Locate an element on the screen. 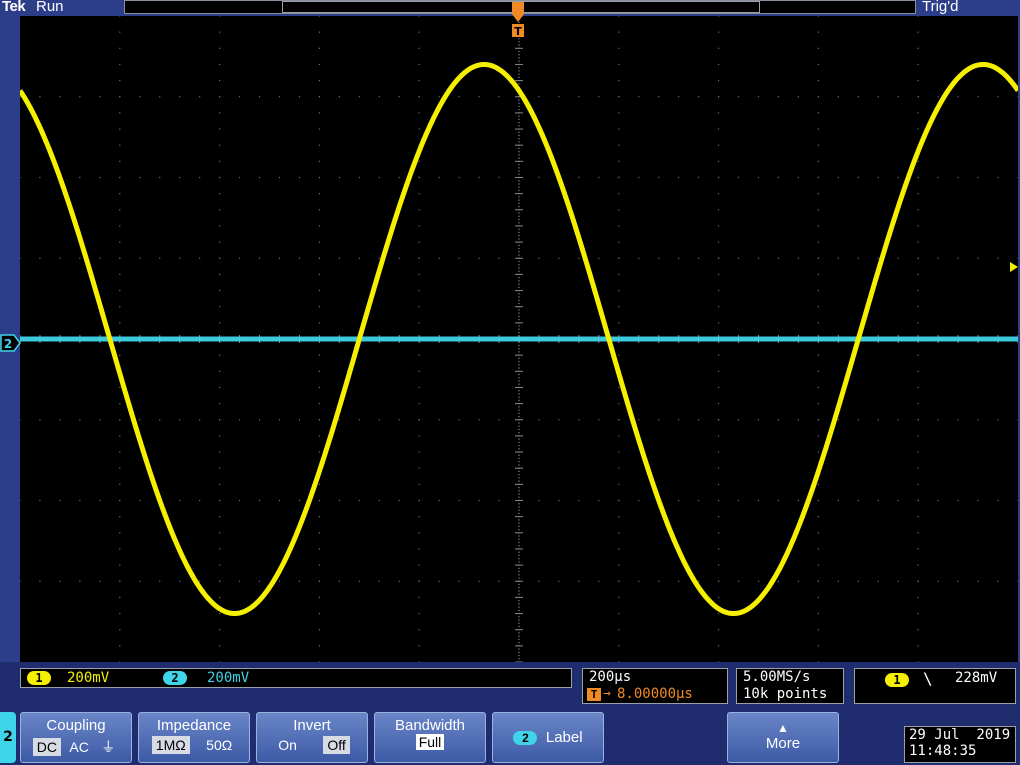 This screenshot has height=765, width=1020. ch1-trigger-level-marker is located at coordinates (1013, 267).